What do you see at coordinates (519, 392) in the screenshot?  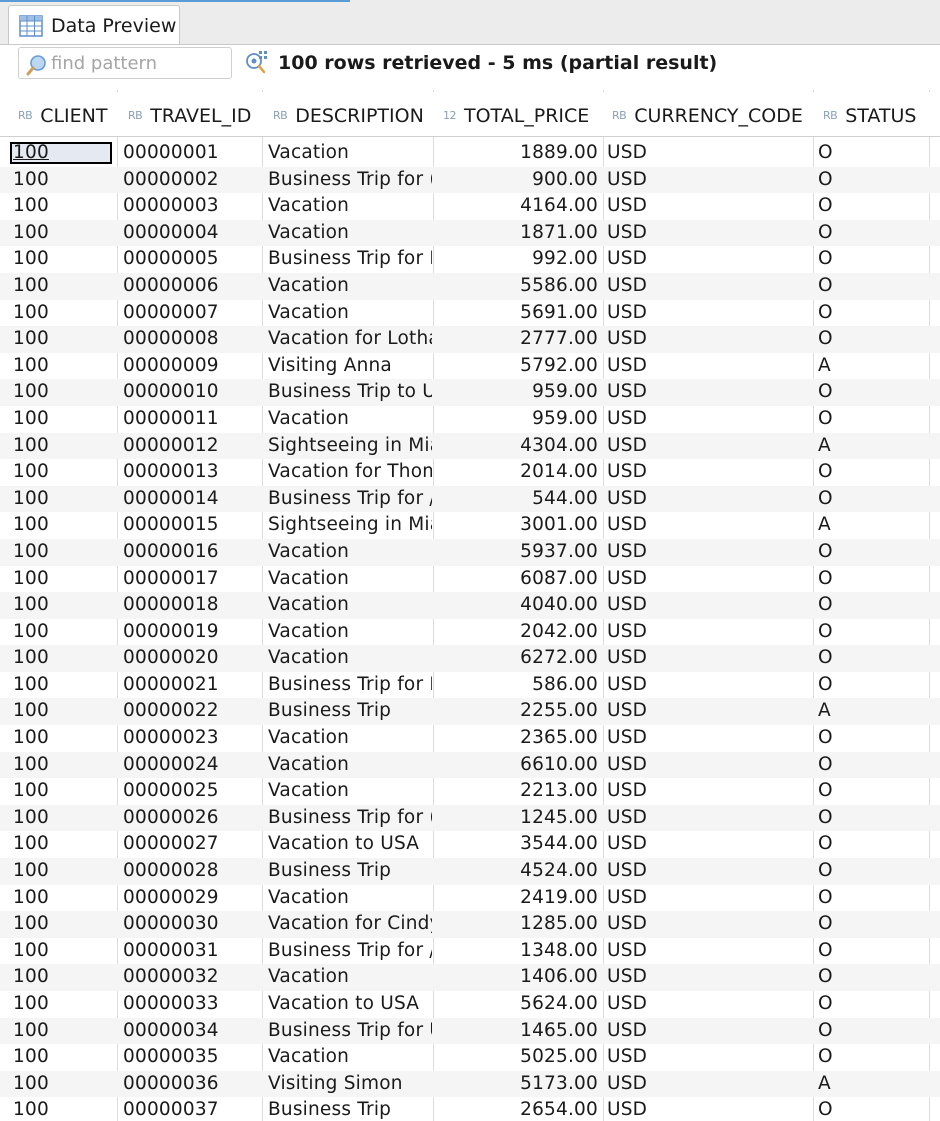 I see `cell-total-price: 959.00` at bounding box center [519, 392].